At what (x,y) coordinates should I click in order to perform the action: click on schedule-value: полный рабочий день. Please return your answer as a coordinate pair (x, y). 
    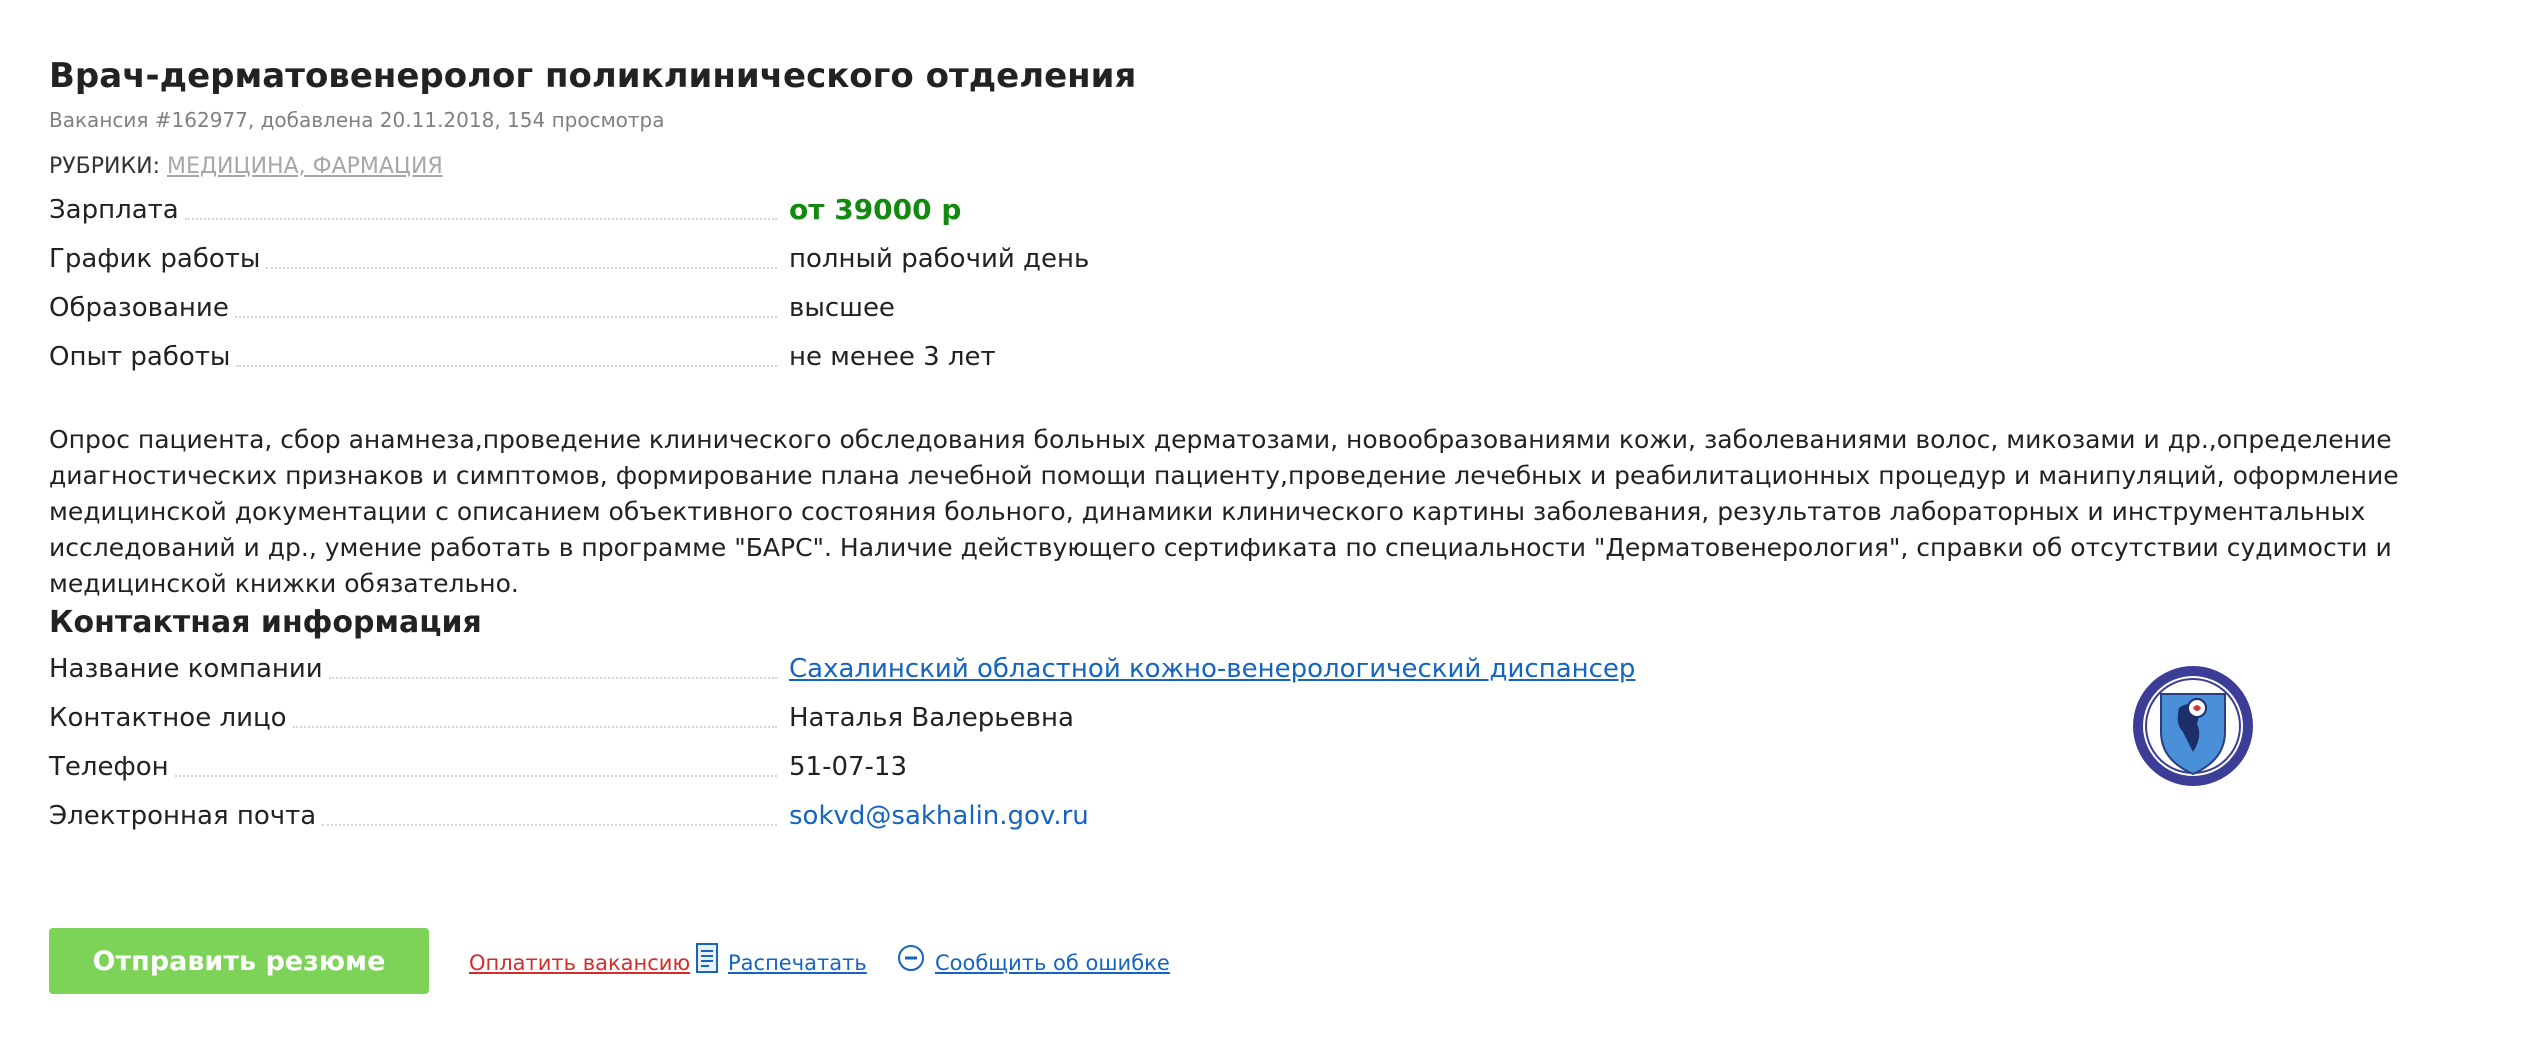
    Looking at the image, I should click on (939, 259).